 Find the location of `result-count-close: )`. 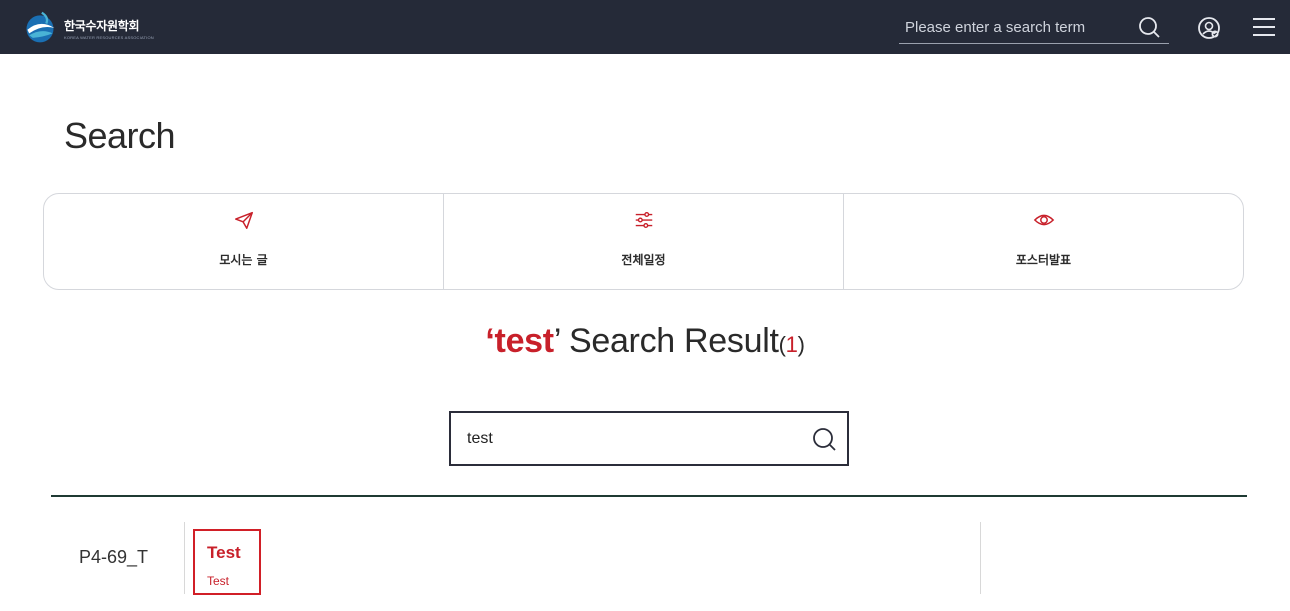

result-count-close: ) is located at coordinates (801, 344).